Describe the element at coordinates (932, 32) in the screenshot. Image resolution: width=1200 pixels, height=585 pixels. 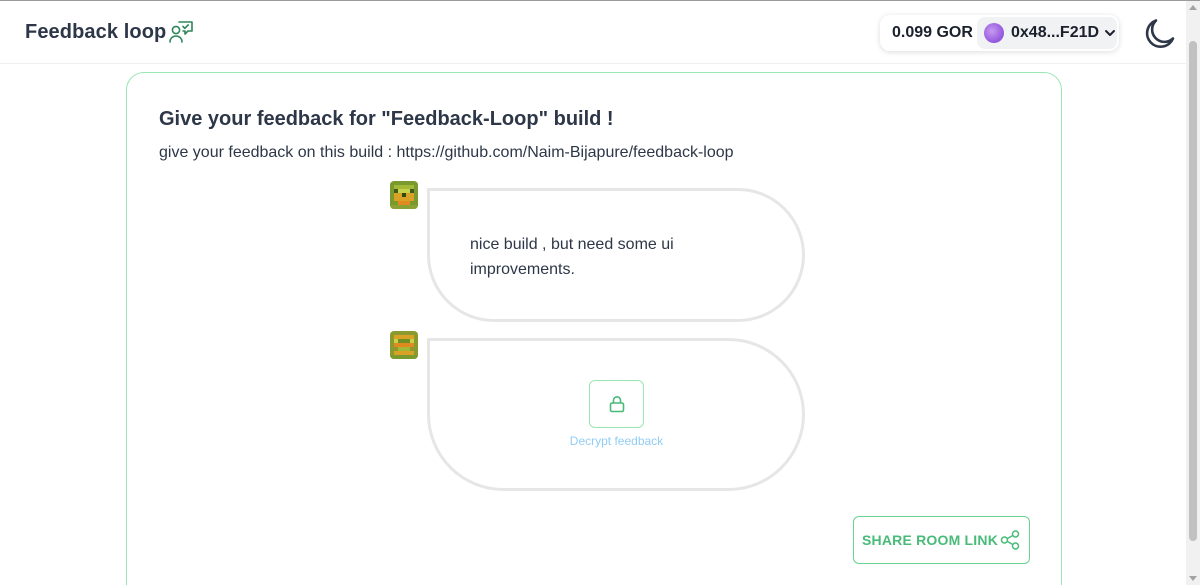
I see `wallet-balance: 0.099 GOR` at that location.